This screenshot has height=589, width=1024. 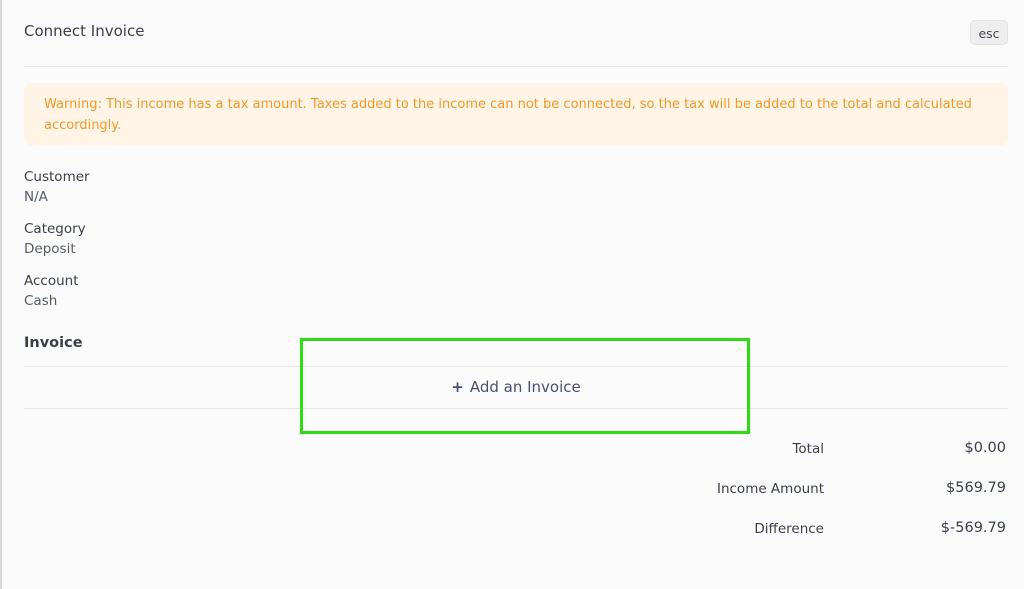 What do you see at coordinates (57, 177) in the screenshot?
I see `customer-label: Customer` at bounding box center [57, 177].